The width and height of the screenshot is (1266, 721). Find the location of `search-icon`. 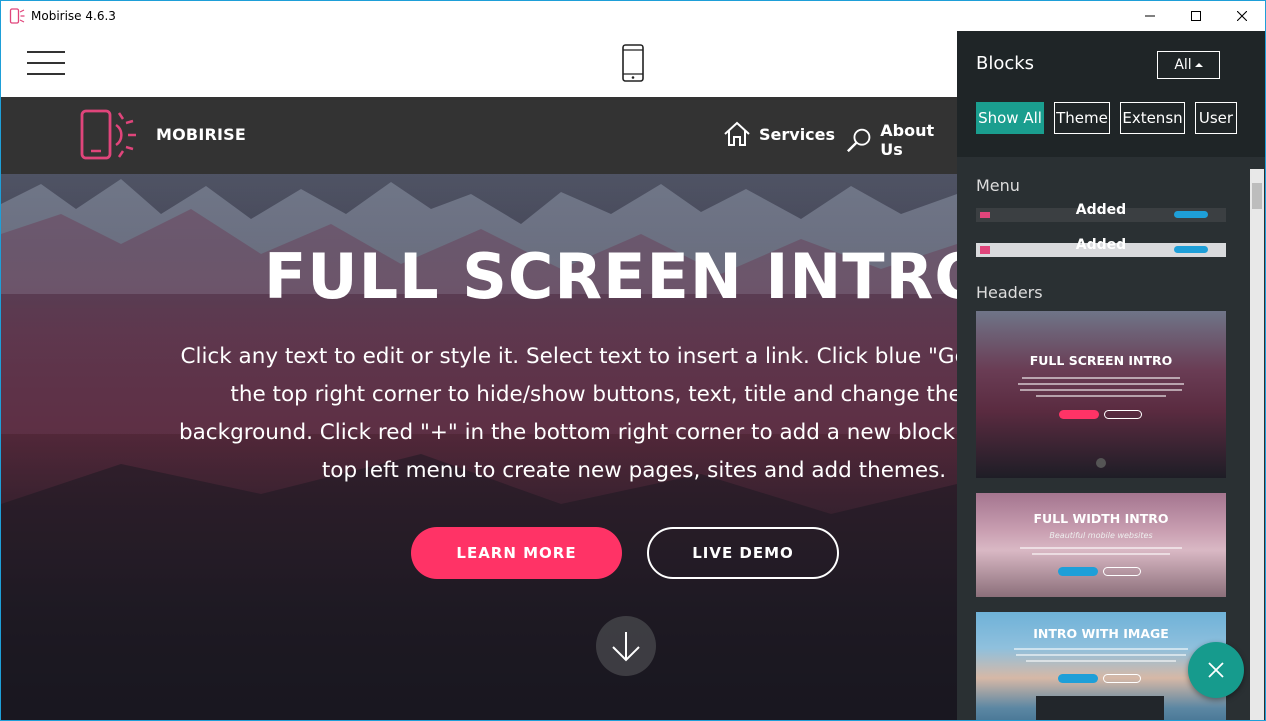

search-icon is located at coordinates (859, 140).